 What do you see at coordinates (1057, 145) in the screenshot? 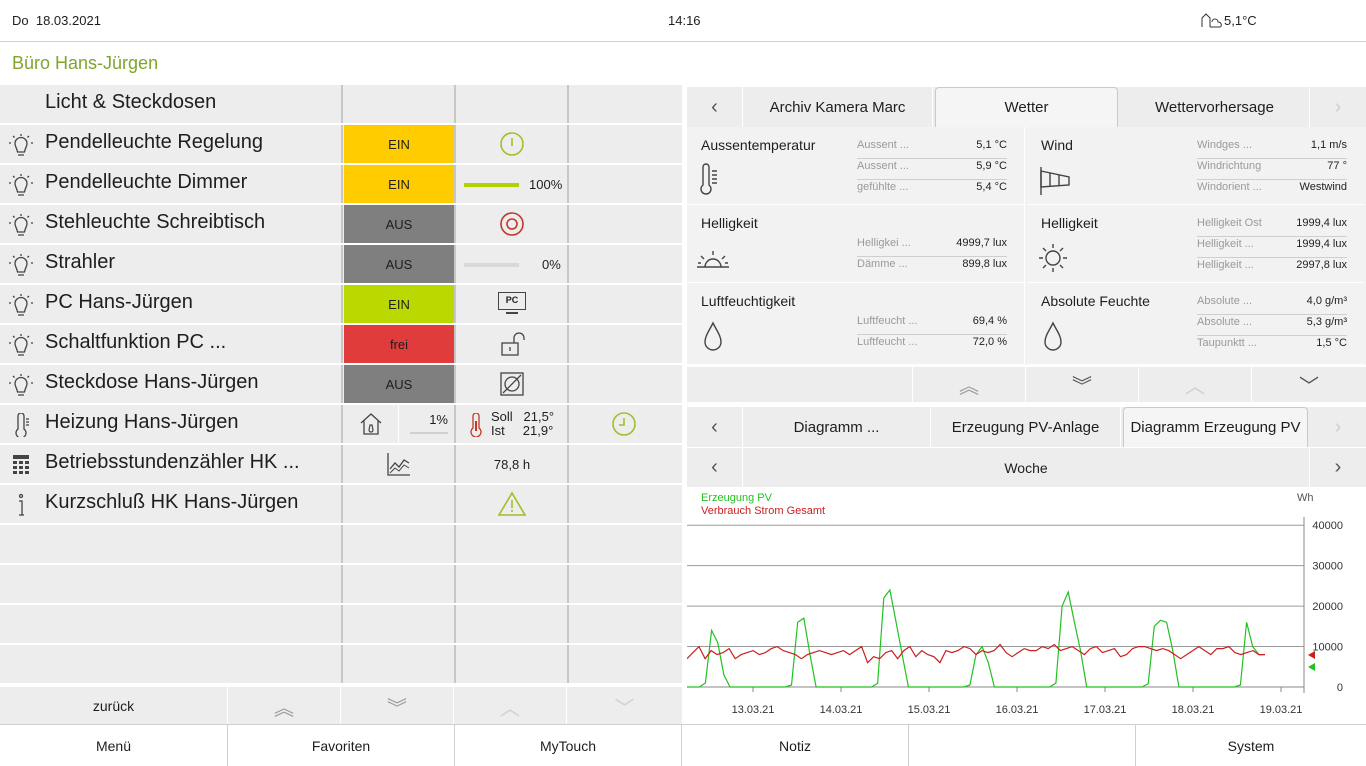
I see `tile-title: Wind` at bounding box center [1057, 145].